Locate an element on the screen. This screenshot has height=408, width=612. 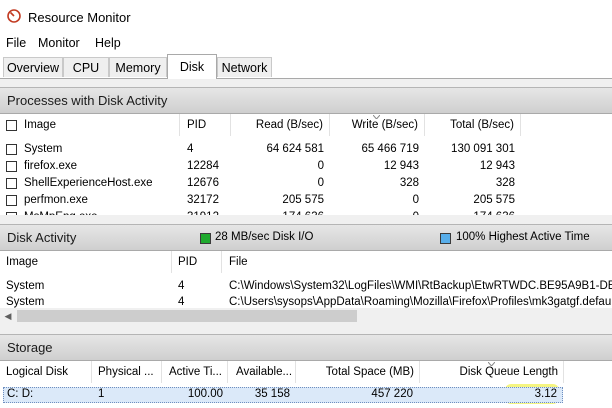
disk-io-legend: 28 MB/sec Disk I/O is located at coordinates (264, 237).